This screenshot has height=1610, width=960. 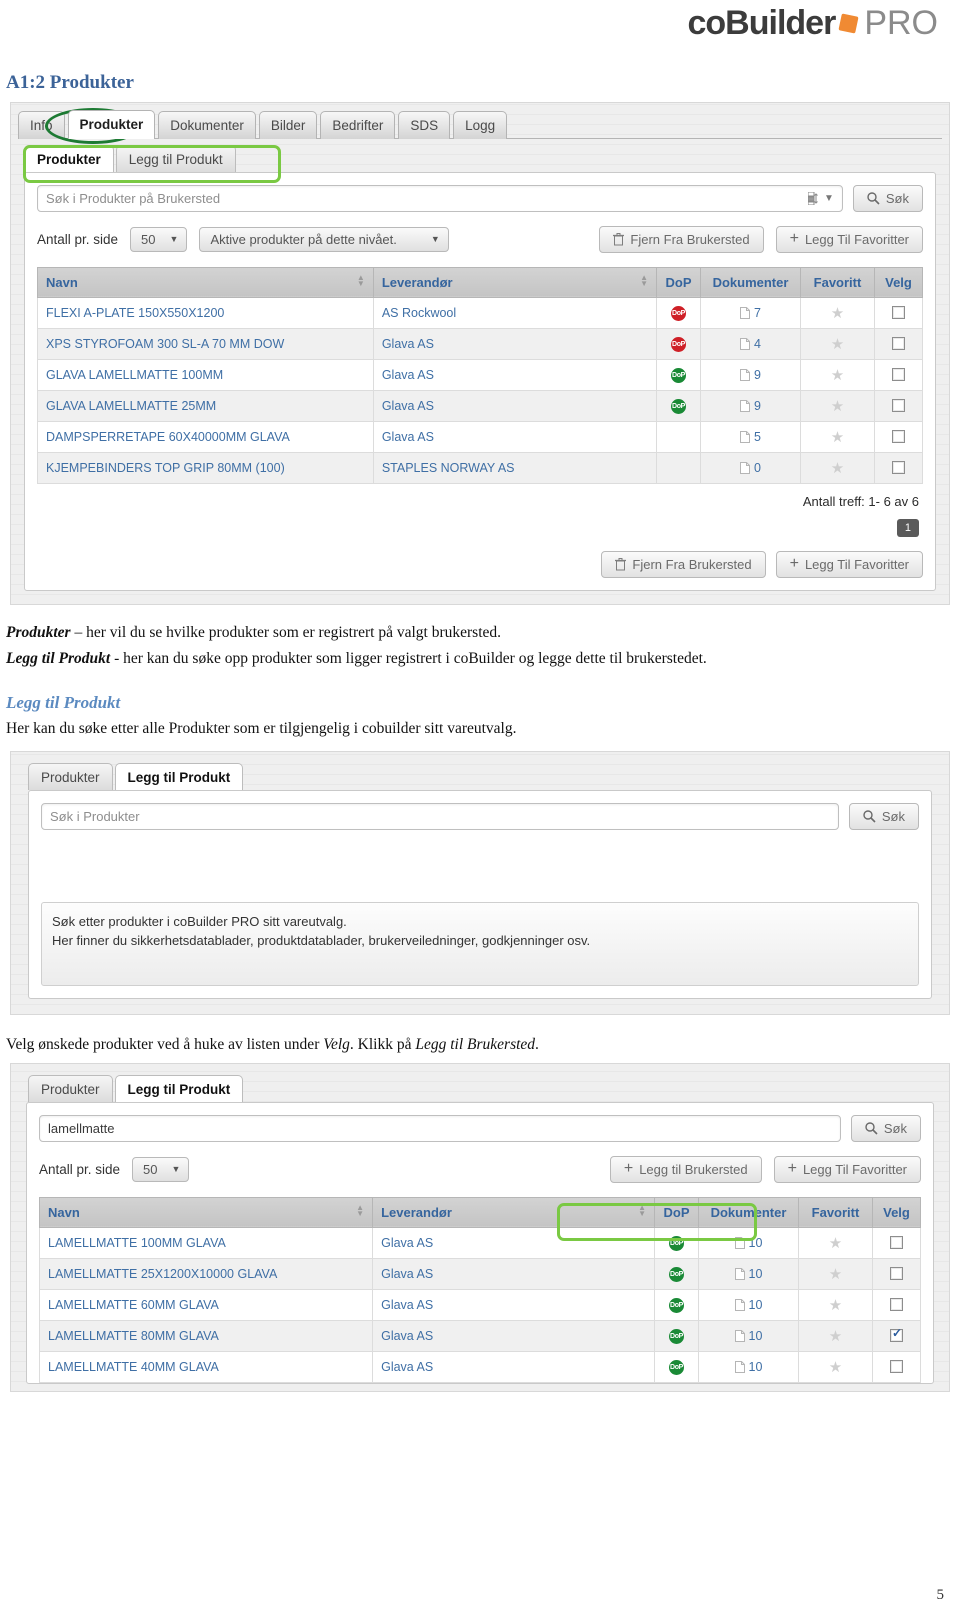 I want to click on table-row: LAMELLMATTE 40MM GLAVA Glava AS DoP 10 ★, so click(x=479, y=1366).